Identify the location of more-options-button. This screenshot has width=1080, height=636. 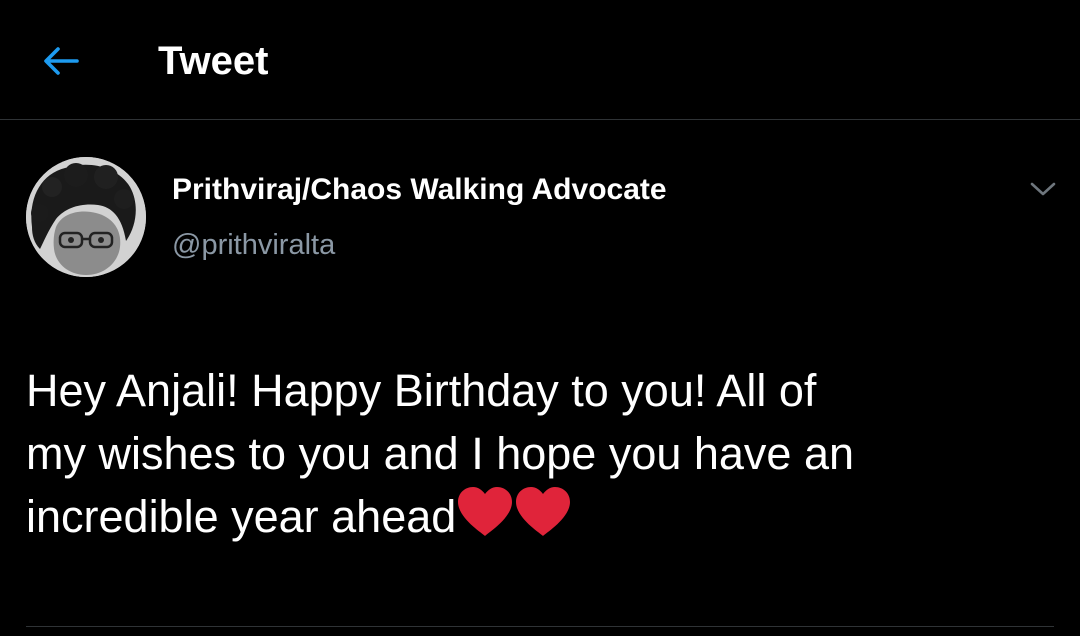
(1043, 189).